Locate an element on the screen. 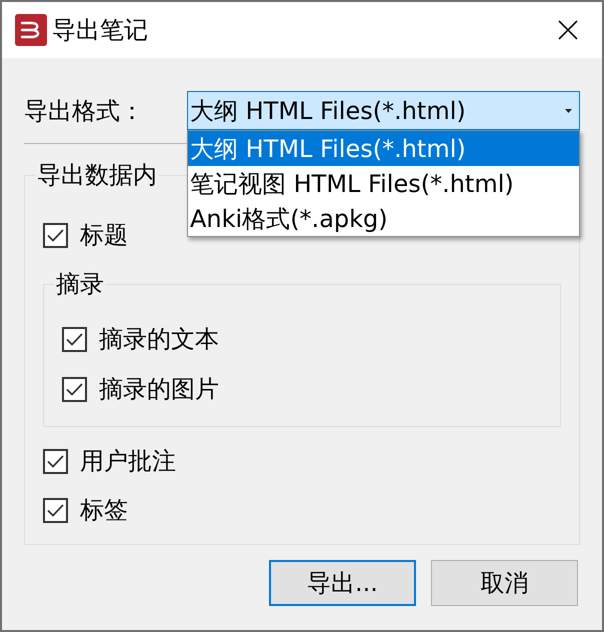  app-logo-icon is located at coordinates (31, 30).